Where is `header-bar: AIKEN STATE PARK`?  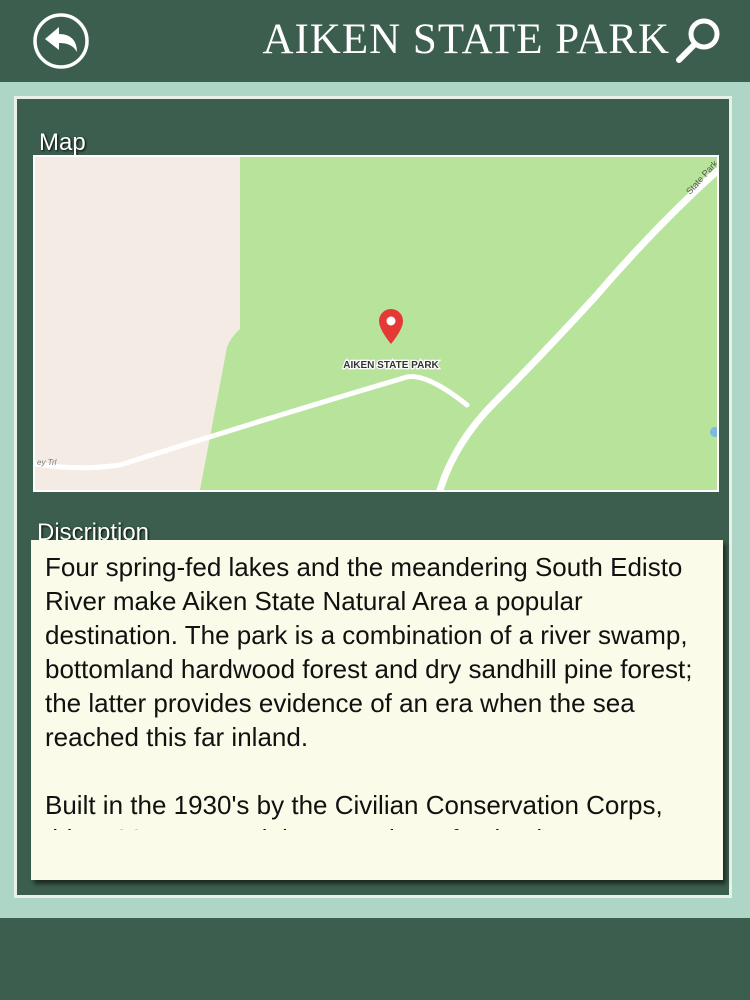 header-bar: AIKEN STATE PARK is located at coordinates (375, 41).